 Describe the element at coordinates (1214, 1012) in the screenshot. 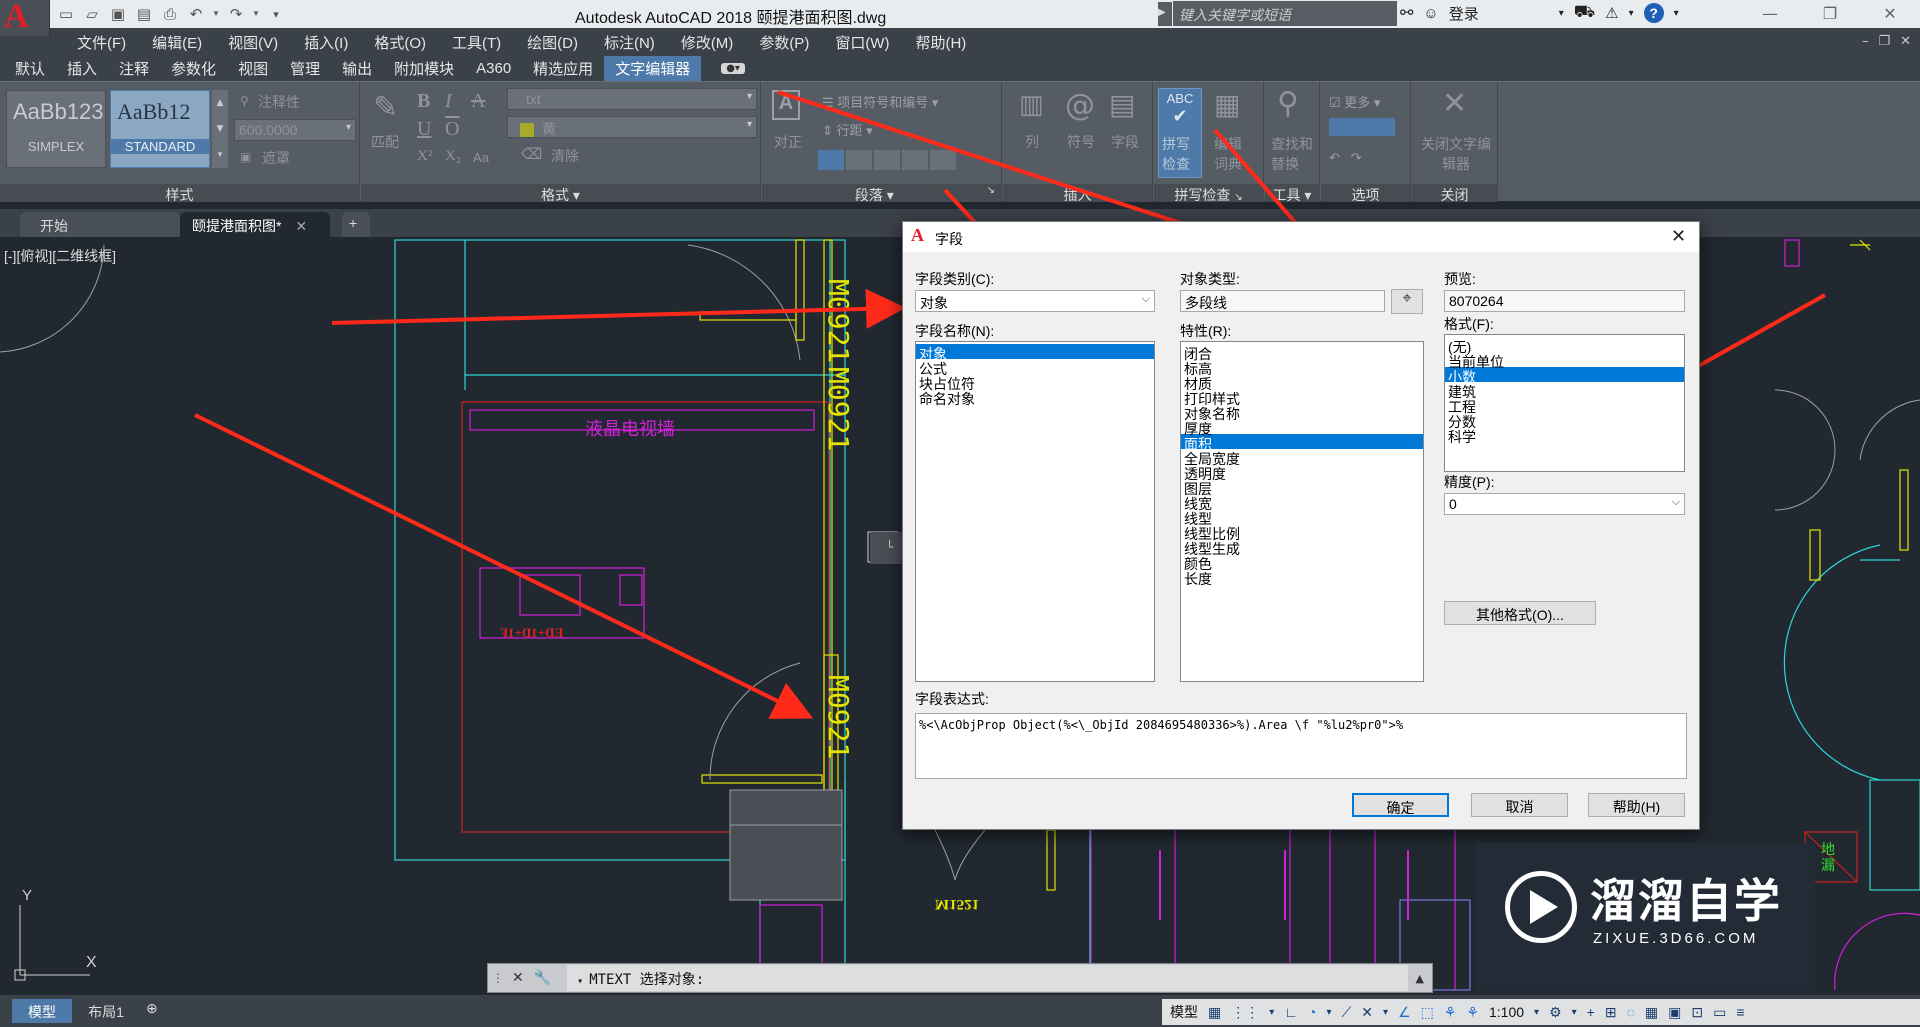

I see `grid-icon: ▦` at that location.